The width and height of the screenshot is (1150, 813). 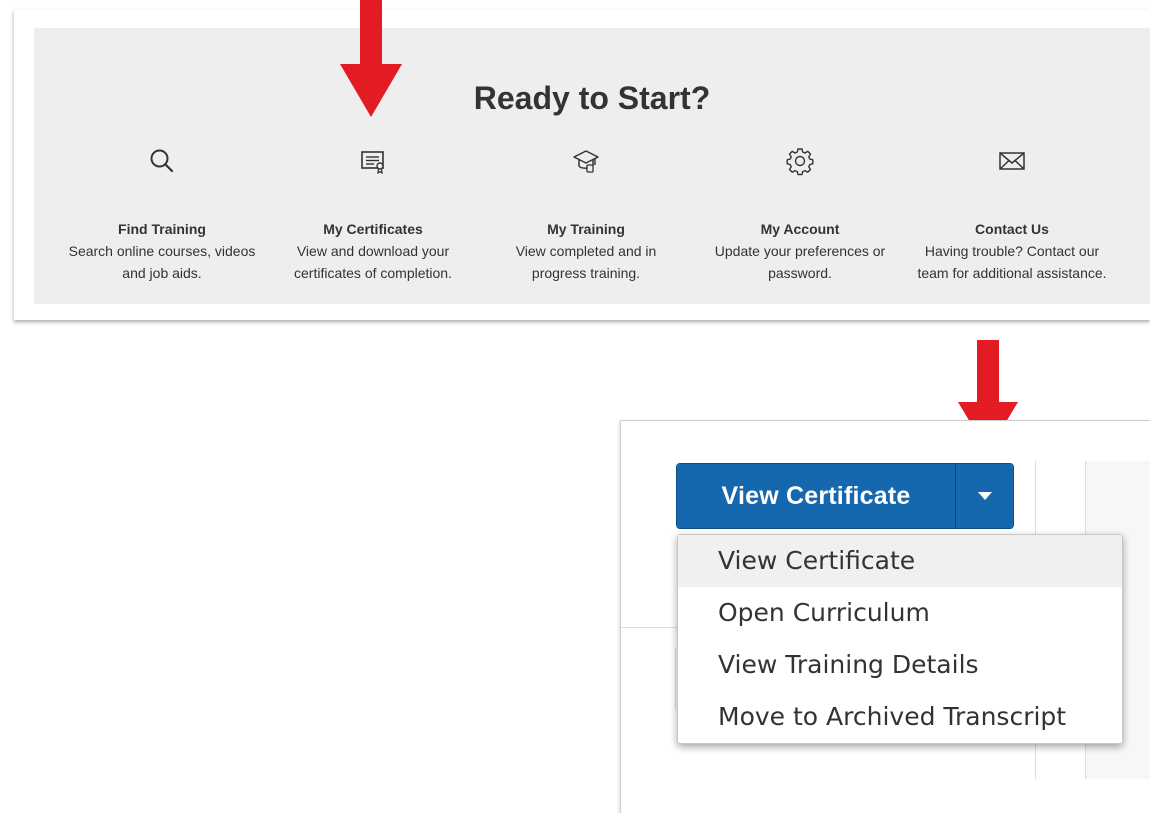 I want to click on menu-item-view-training-details: View Training Details, so click(x=900, y=665).